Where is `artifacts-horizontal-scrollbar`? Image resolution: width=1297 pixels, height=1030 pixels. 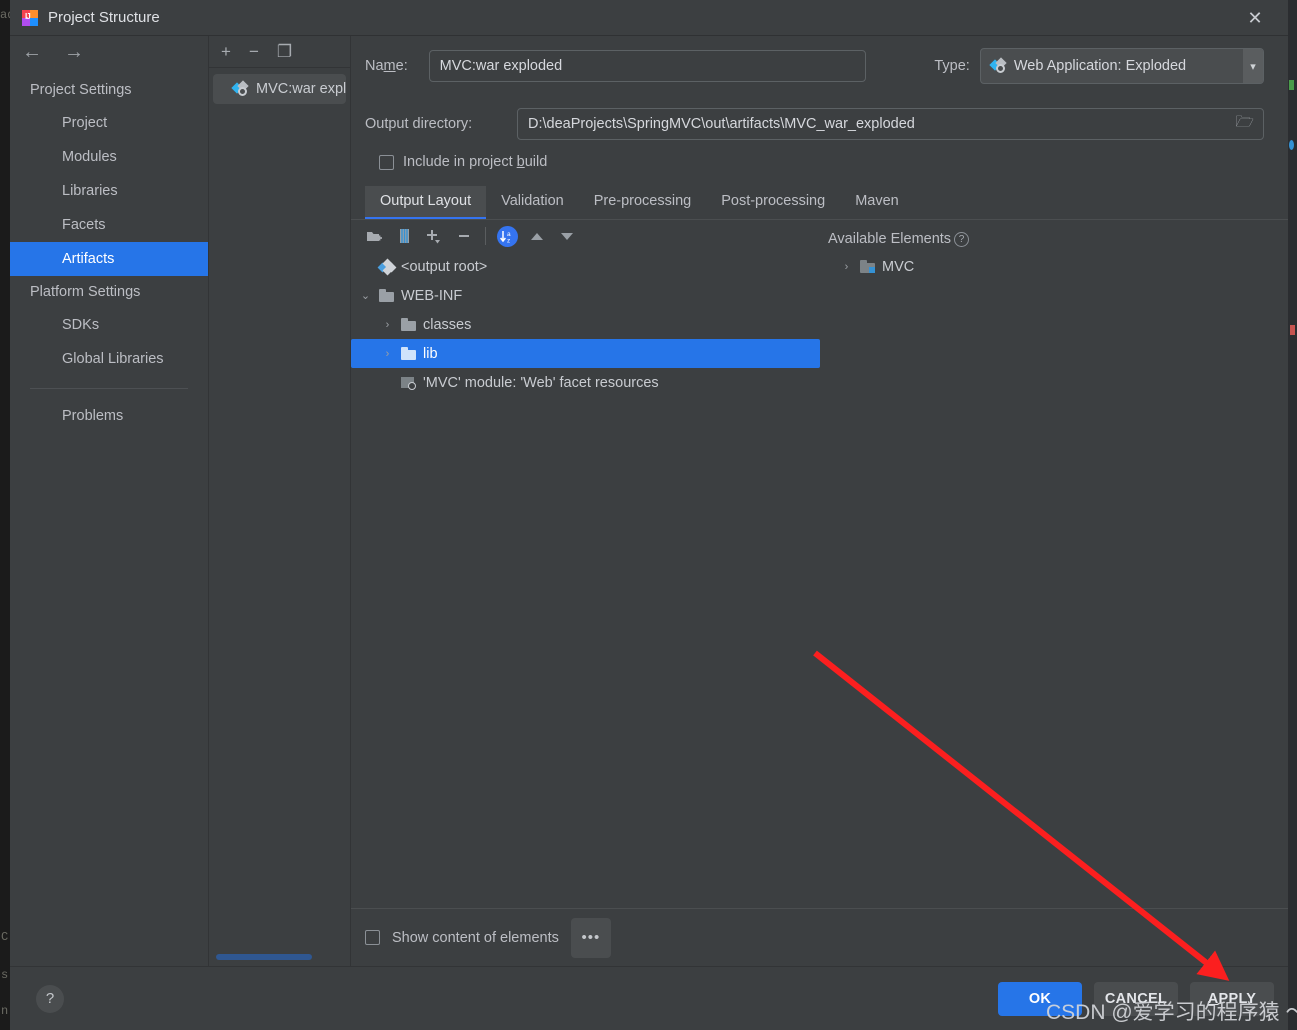 artifacts-horizontal-scrollbar is located at coordinates (264, 957).